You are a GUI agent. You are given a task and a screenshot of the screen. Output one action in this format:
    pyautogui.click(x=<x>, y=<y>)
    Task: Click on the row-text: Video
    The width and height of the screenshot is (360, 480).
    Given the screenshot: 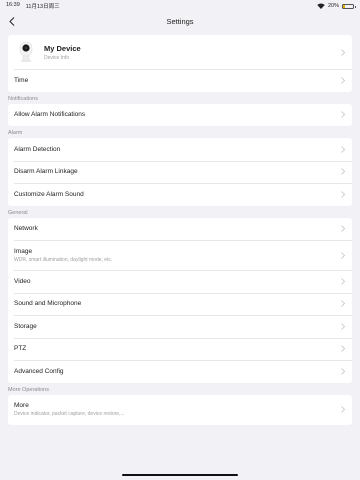 What is the action you would take?
    pyautogui.click(x=177, y=281)
    